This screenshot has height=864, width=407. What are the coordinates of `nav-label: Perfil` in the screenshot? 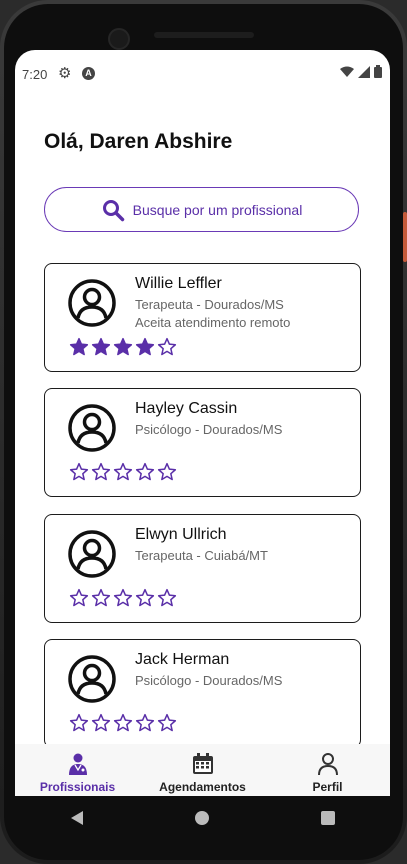 It's located at (327, 787).